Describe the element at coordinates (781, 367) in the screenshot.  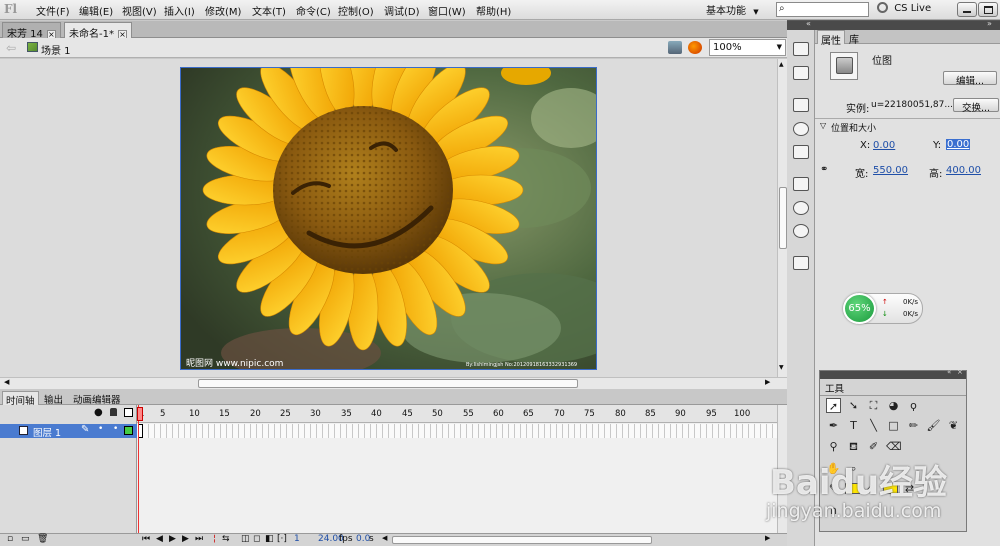
I see `scroll-down-icon: ▼` at that location.